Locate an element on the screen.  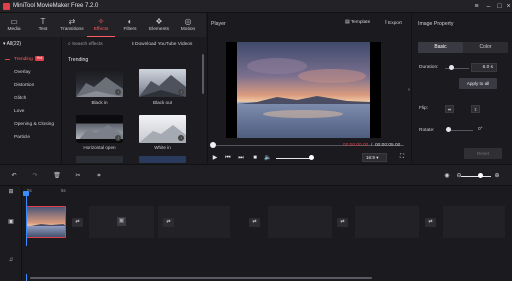
tab-basic: Basic is located at coordinates (440, 47).